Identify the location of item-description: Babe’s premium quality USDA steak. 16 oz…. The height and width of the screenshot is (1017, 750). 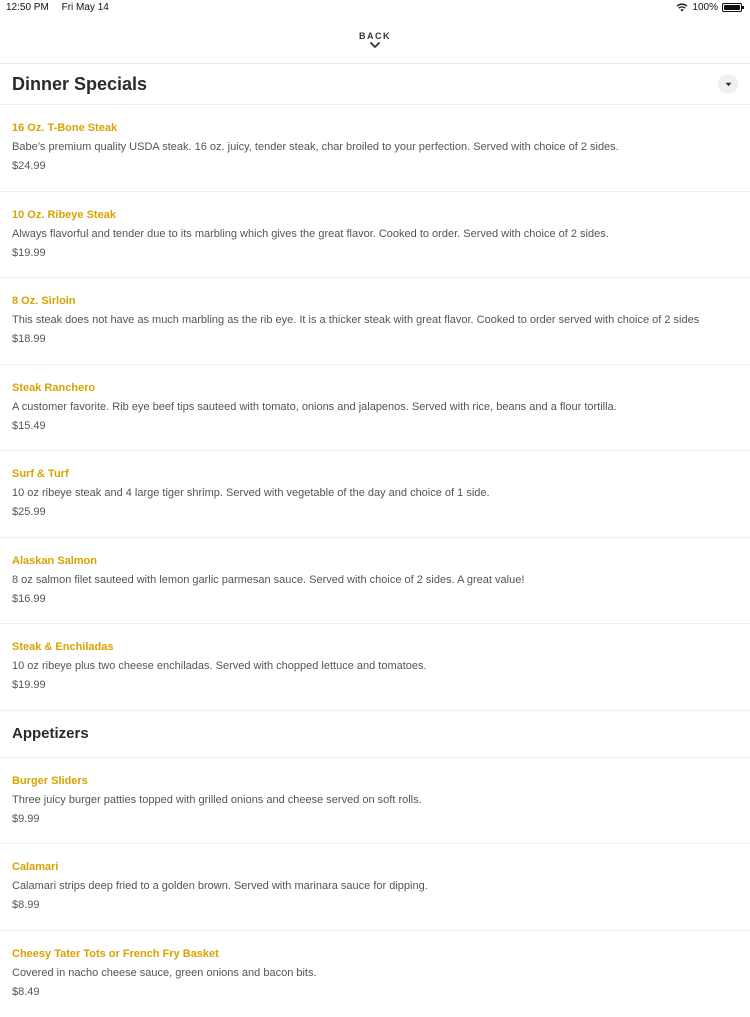
(375, 148).